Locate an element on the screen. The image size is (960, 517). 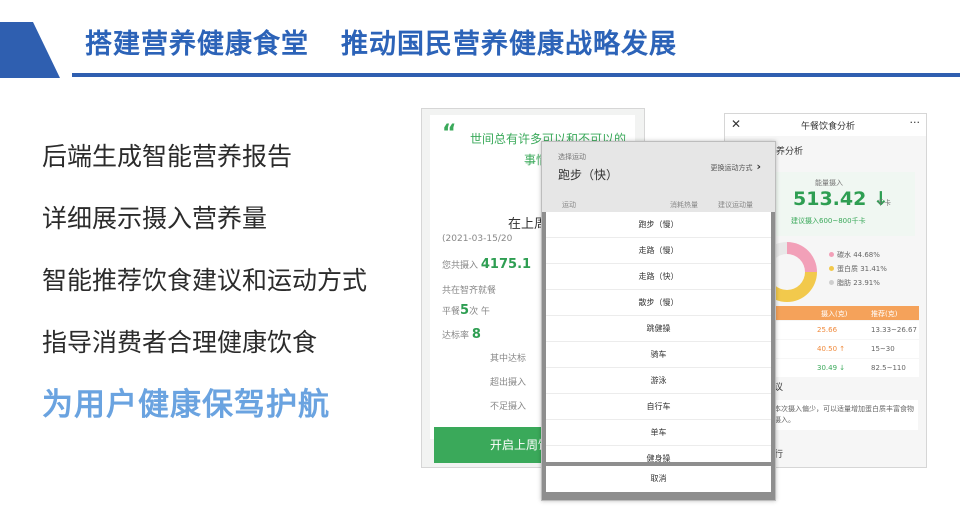
compliance-rate: 达标率 8 is located at coordinates (461, 334).